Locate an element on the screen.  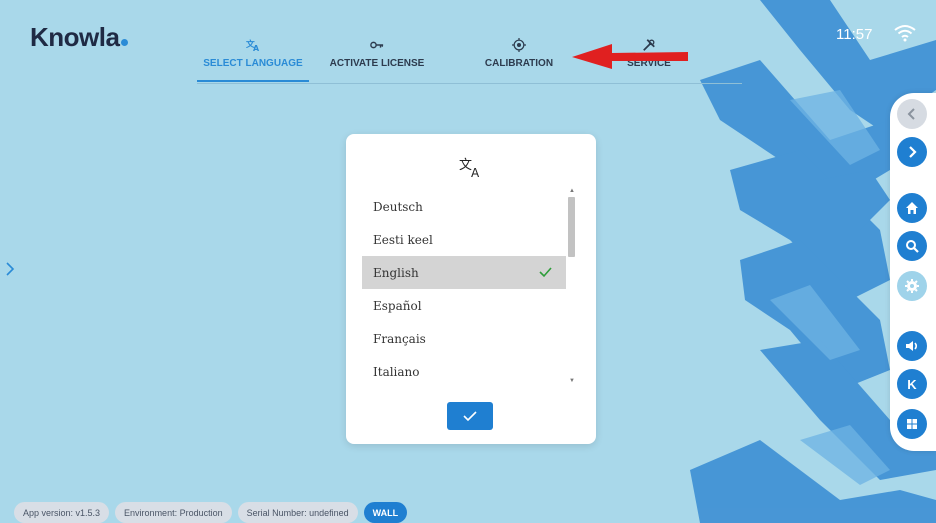
volume-button is located at coordinates (912, 346).